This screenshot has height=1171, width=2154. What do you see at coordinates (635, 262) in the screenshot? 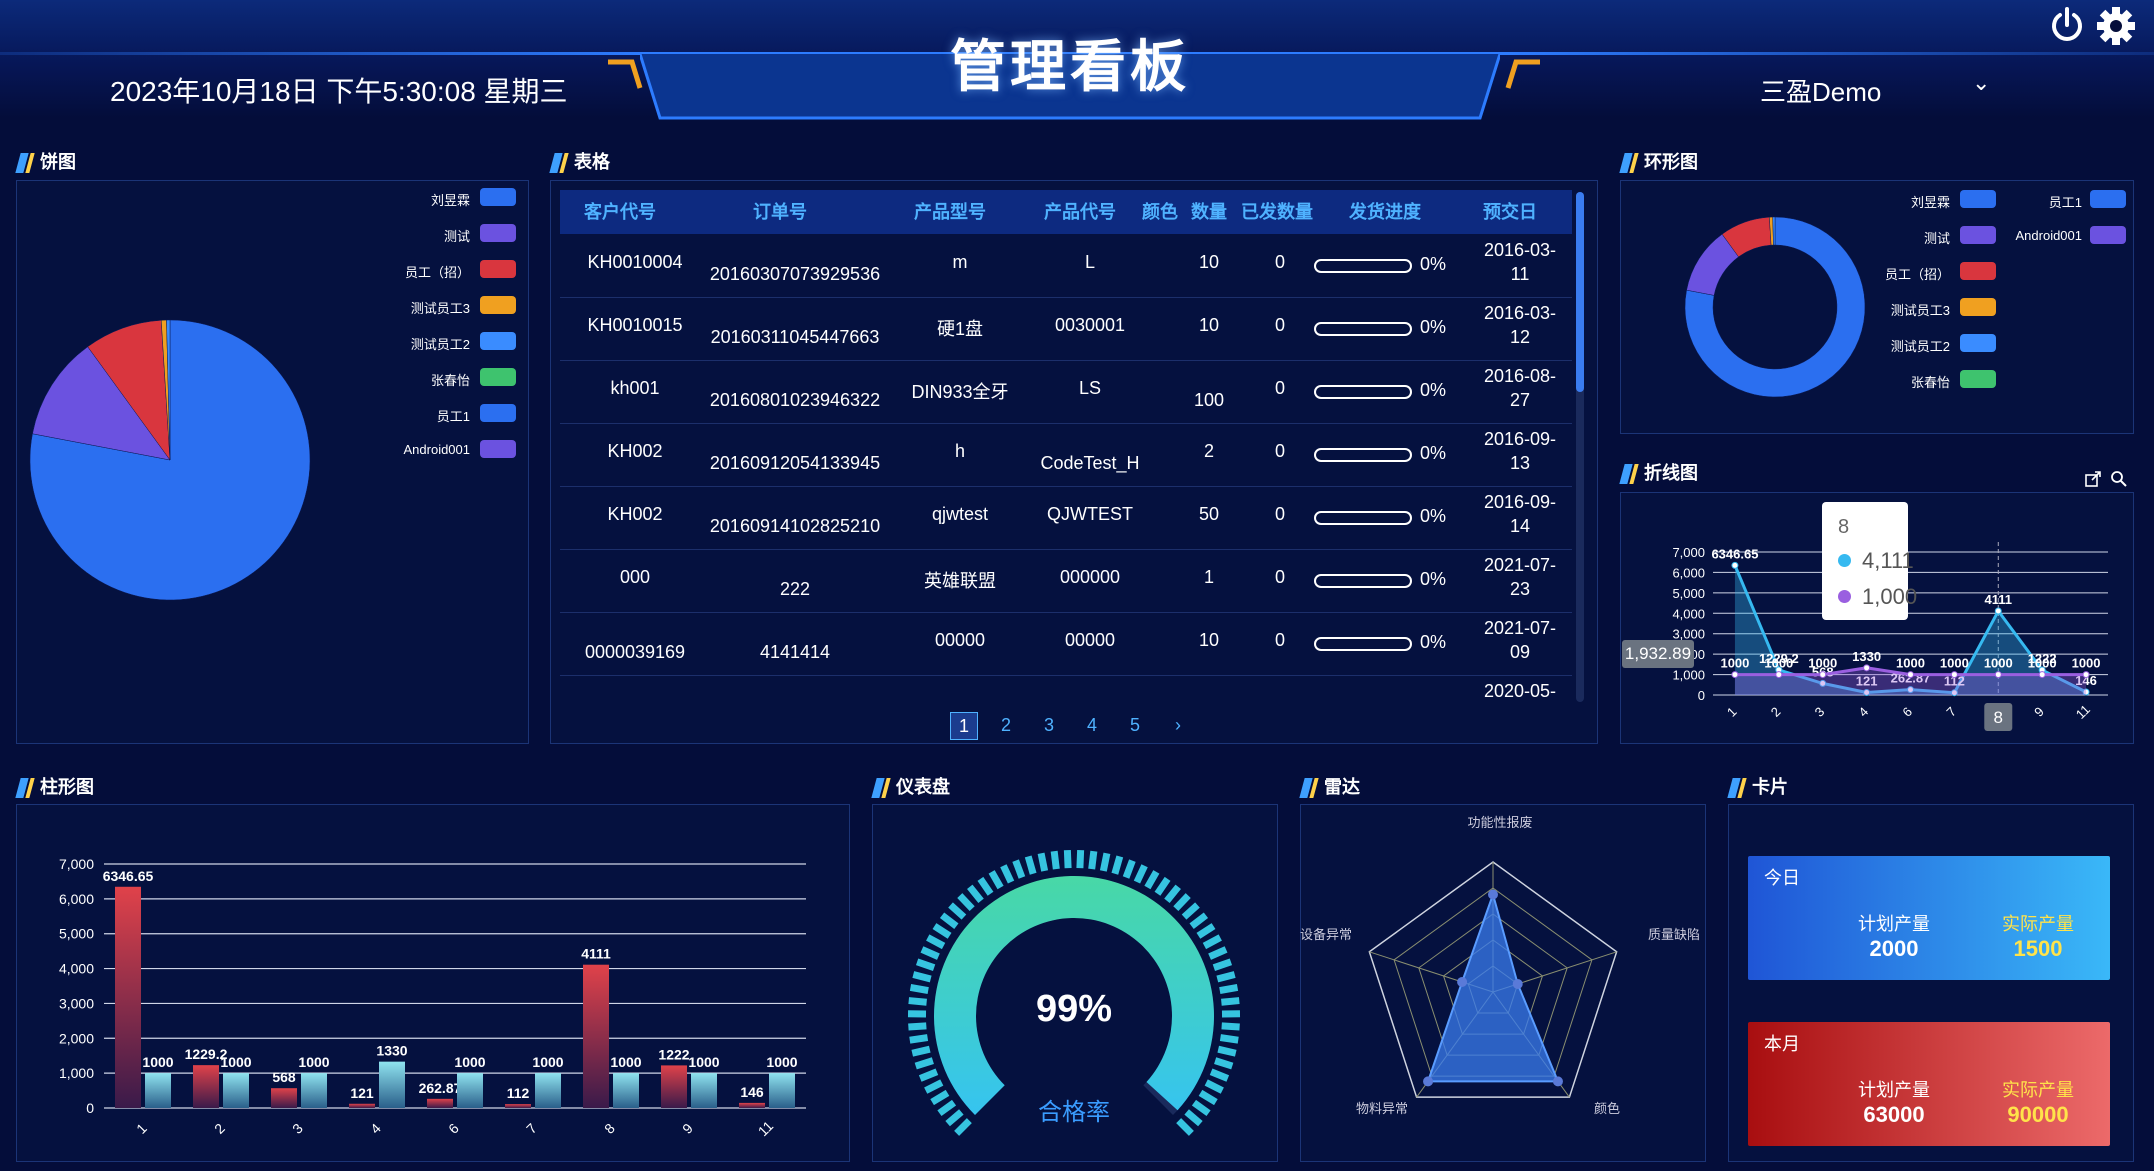
I see `cell-customer: KH0010004` at bounding box center [635, 262].